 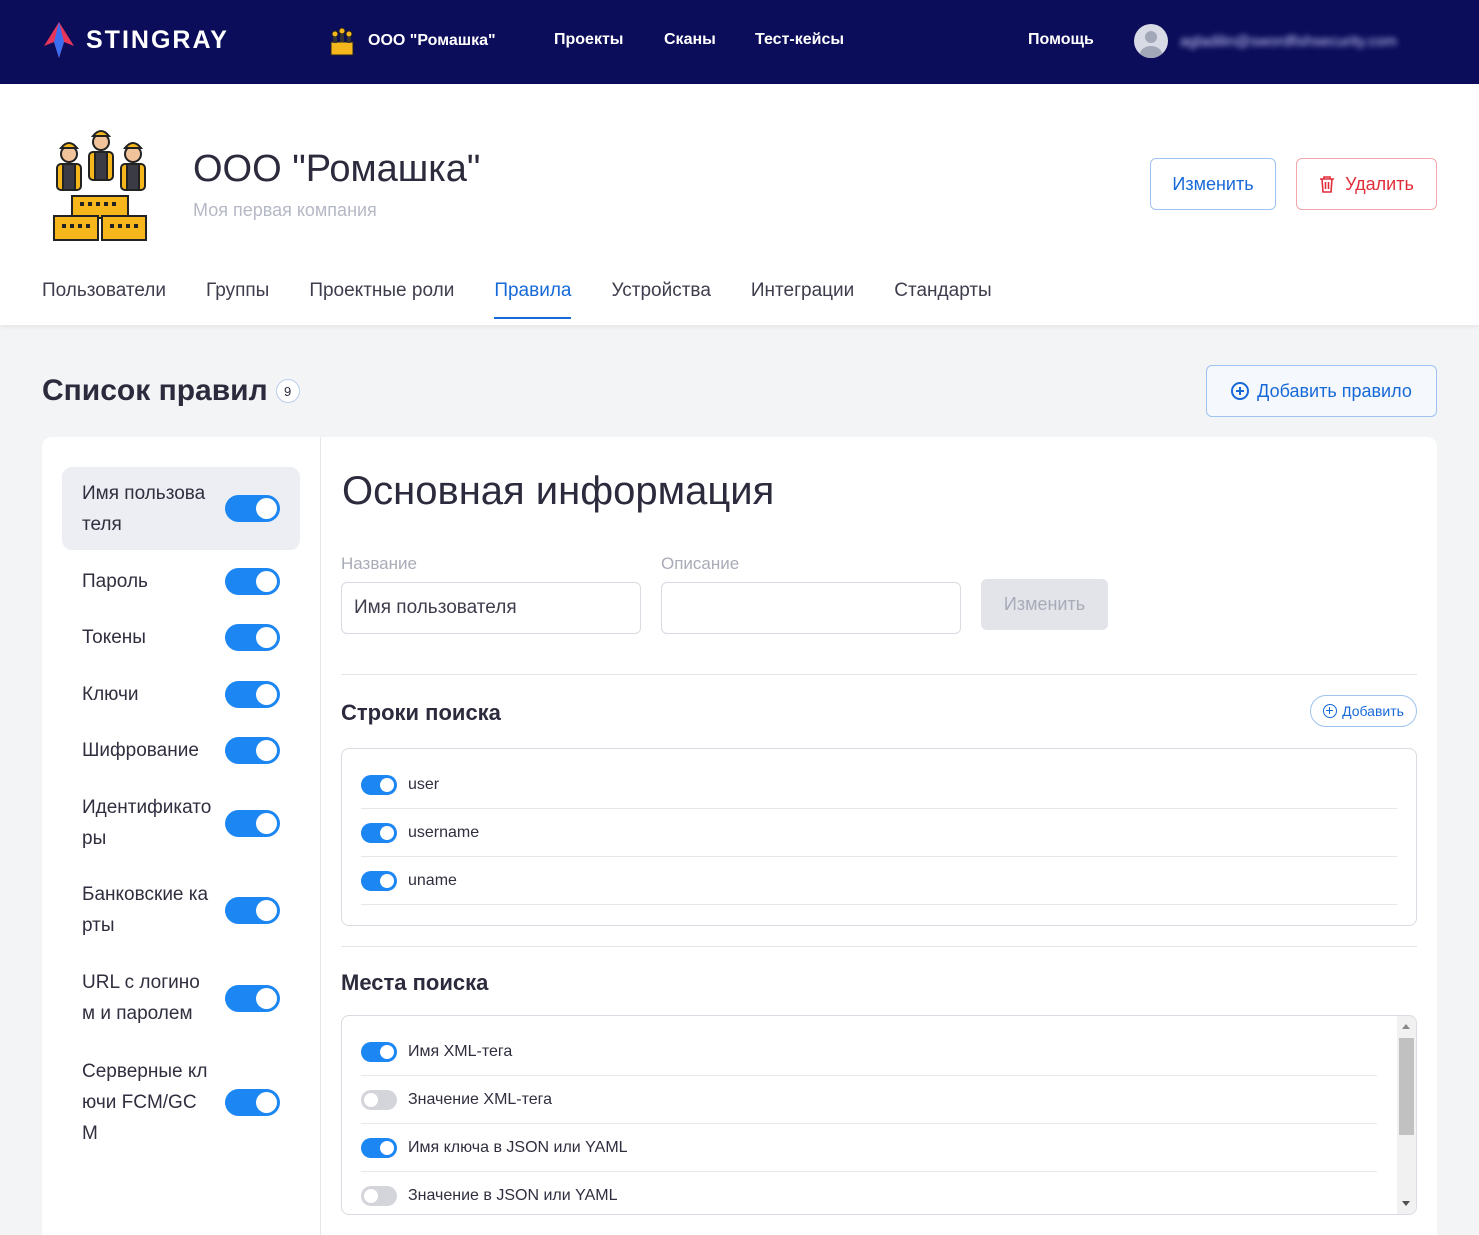 What do you see at coordinates (320, 836) in the screenshot?
I see `panel-divider` at bounding box center [320, 836].